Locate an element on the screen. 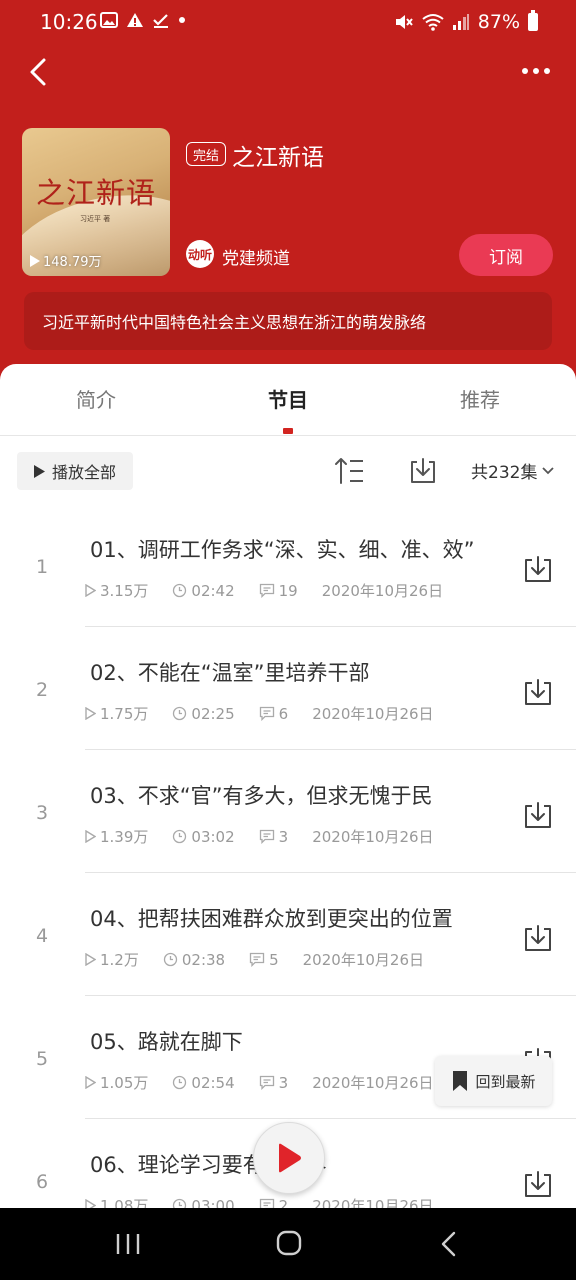  episode-meta: 1.2万 02:38 5 2020年10月26日 is located at coordinates (266, 959).